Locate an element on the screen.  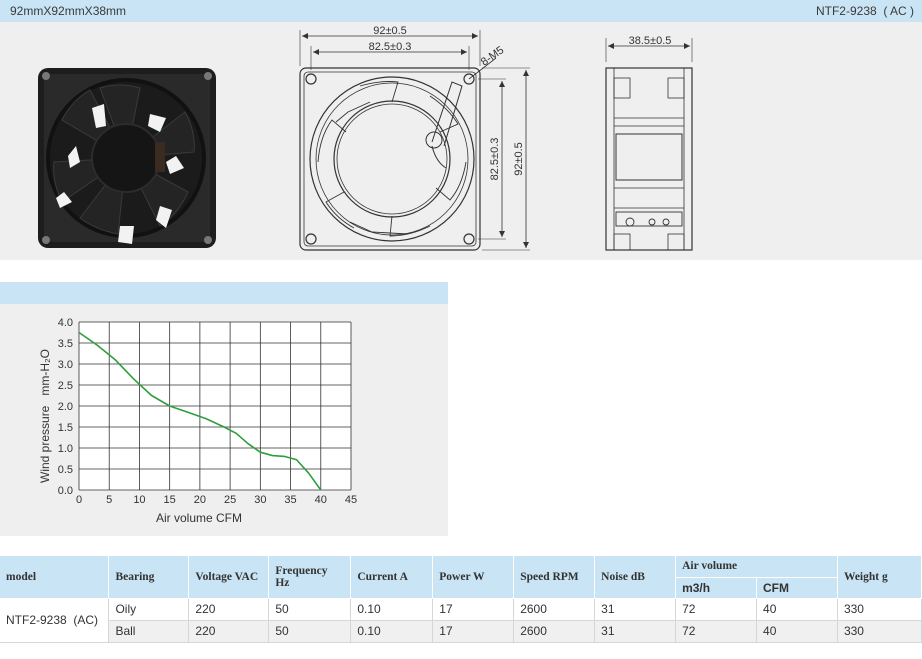
y-tick-label: 4.0 is located at coordinates (65, 323).